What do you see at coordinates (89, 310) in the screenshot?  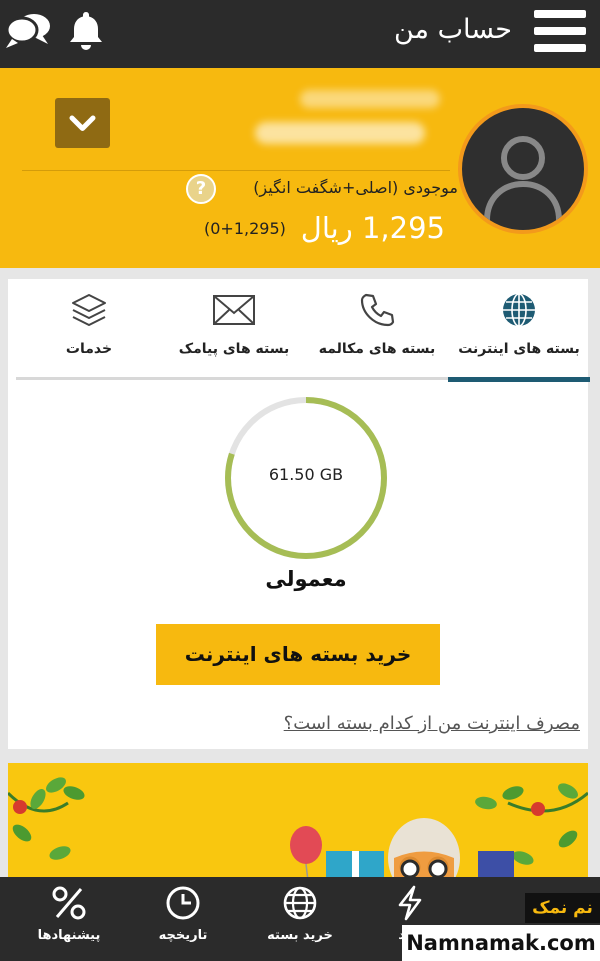 I see `layers-icon` at bounding box center [89, 310].